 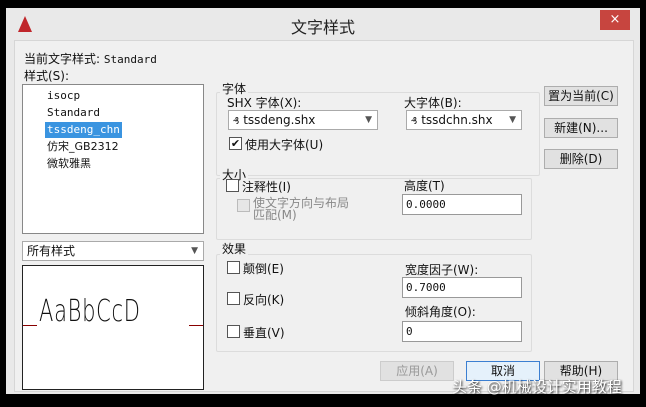 I want to click on annotative-checkbox, so click(x=232, y=185).